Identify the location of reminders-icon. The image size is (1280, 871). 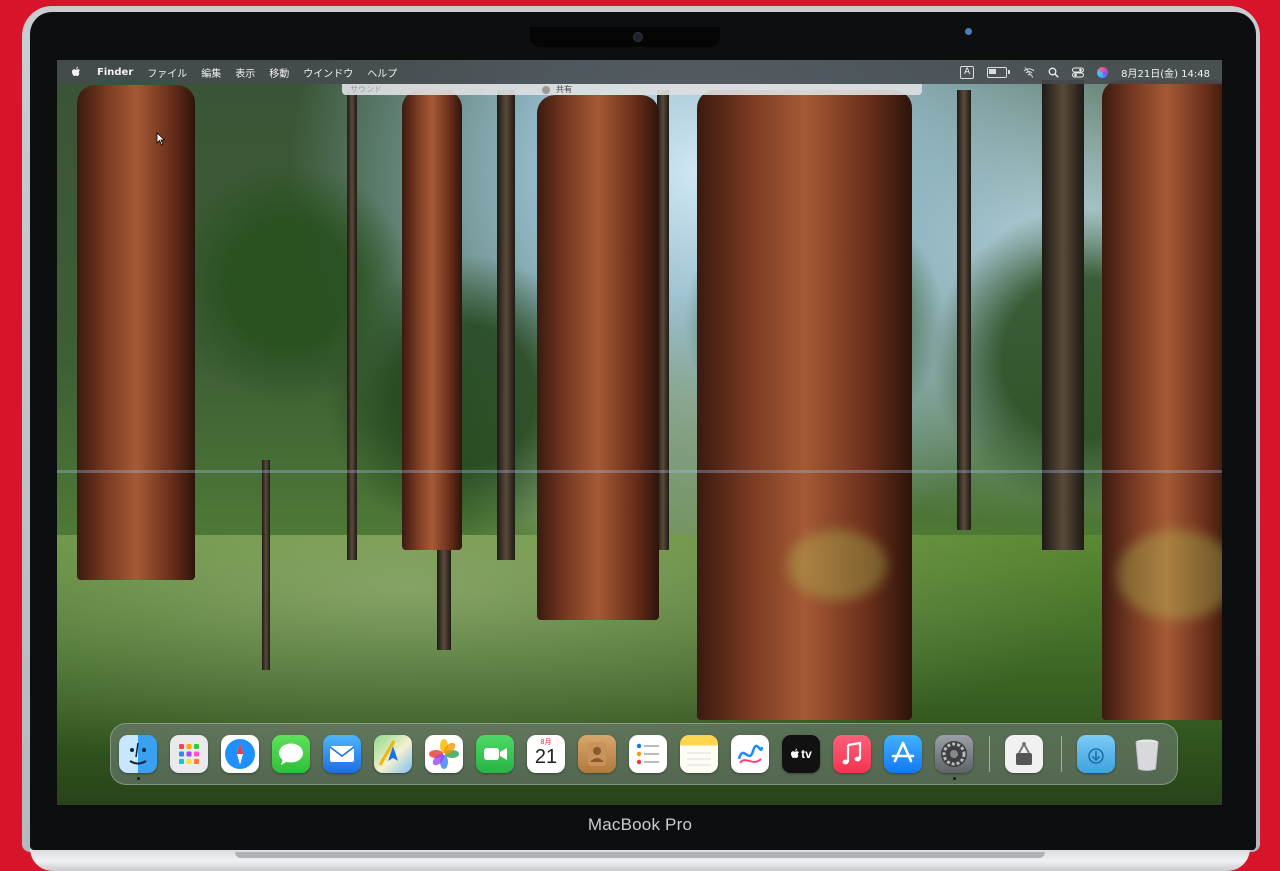
(648, 754).